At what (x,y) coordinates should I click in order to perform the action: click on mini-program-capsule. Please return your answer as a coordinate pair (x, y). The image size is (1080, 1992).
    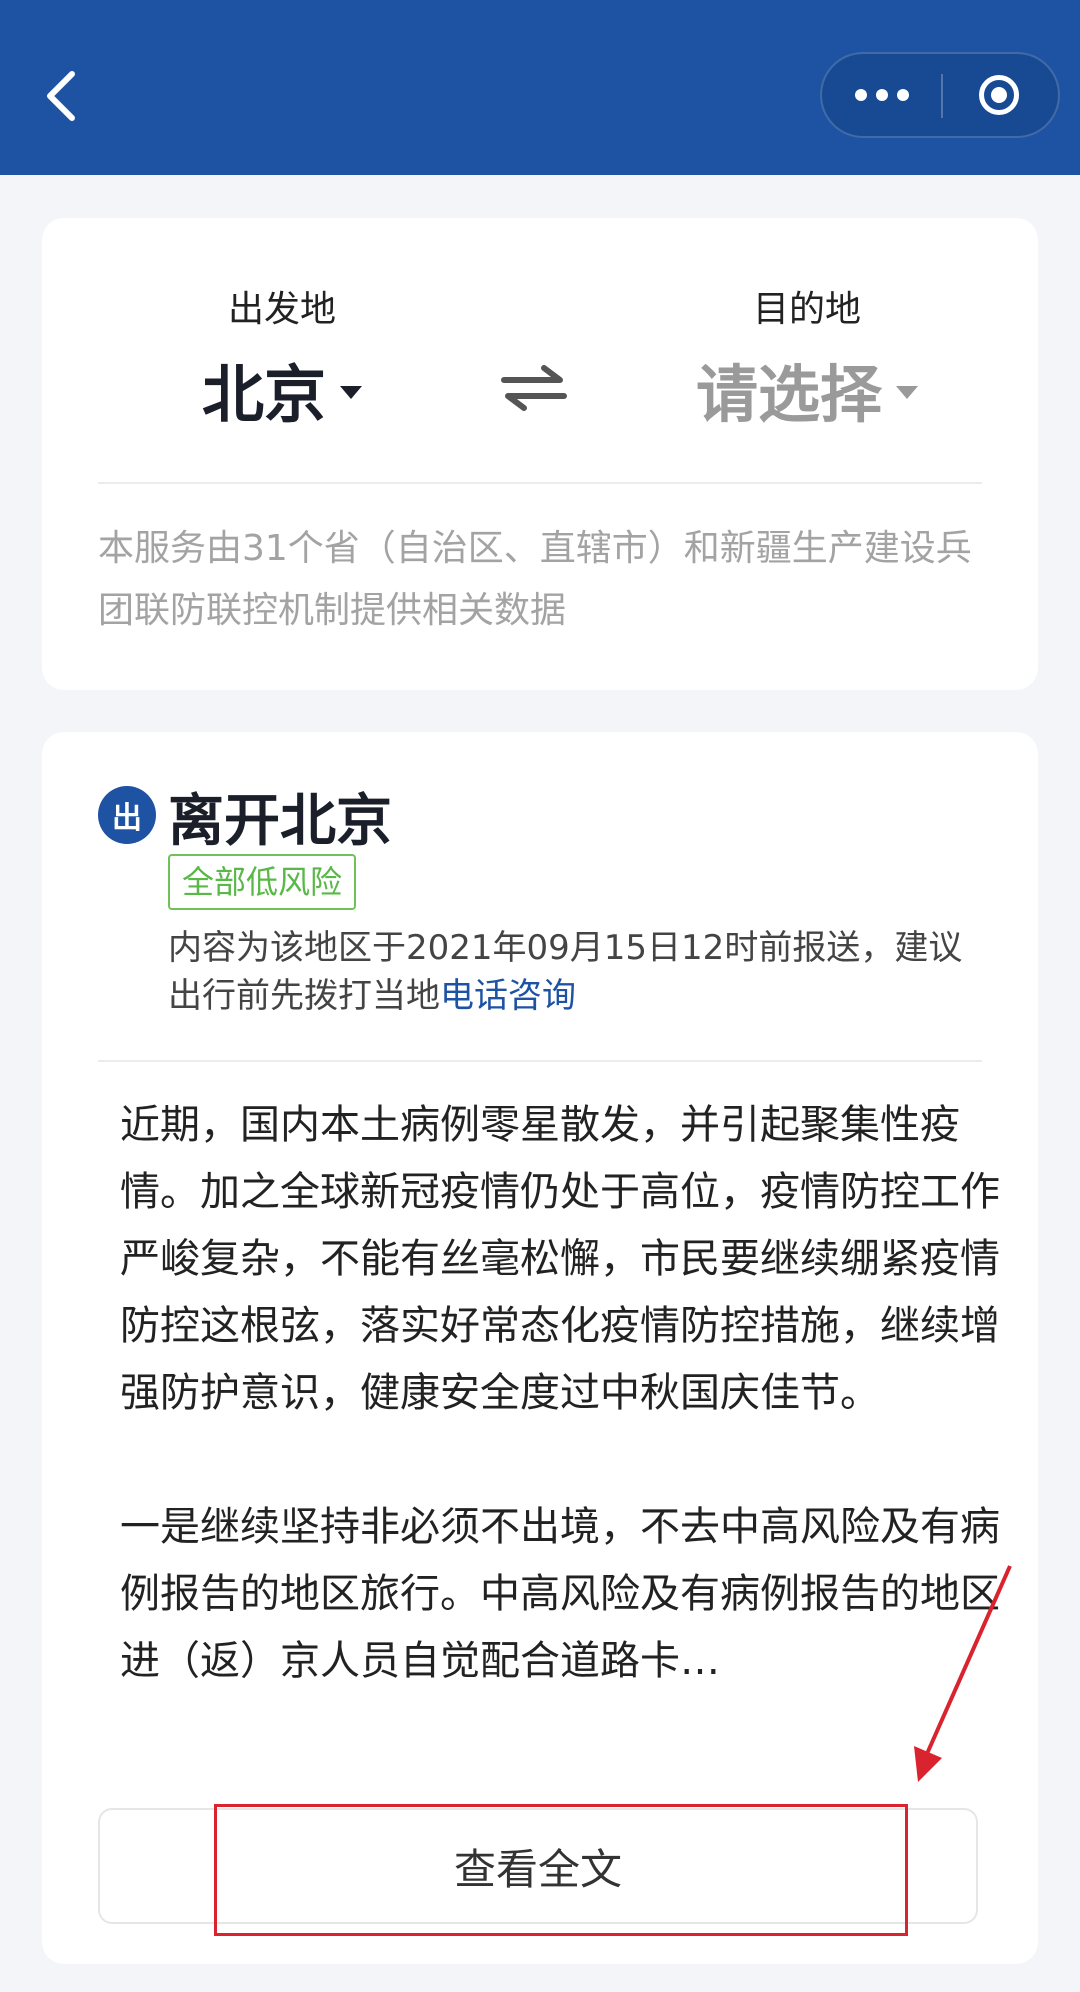
    Looking at the image, I should click on (940, 95).